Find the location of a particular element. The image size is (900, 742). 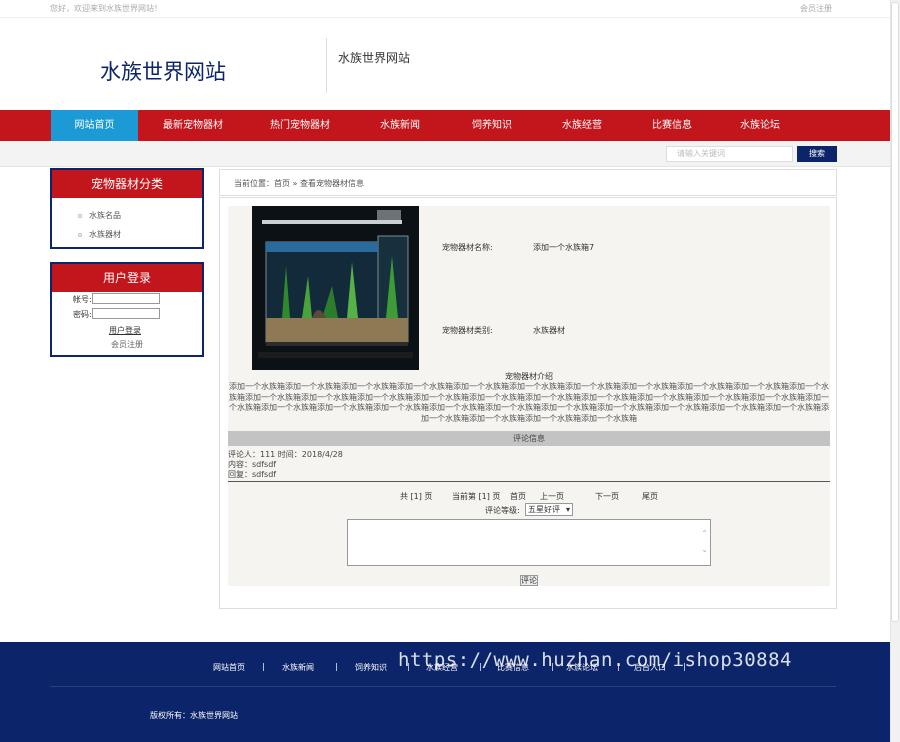

scroll-up-icon: ⌃ is located at coordinates (704, 533).